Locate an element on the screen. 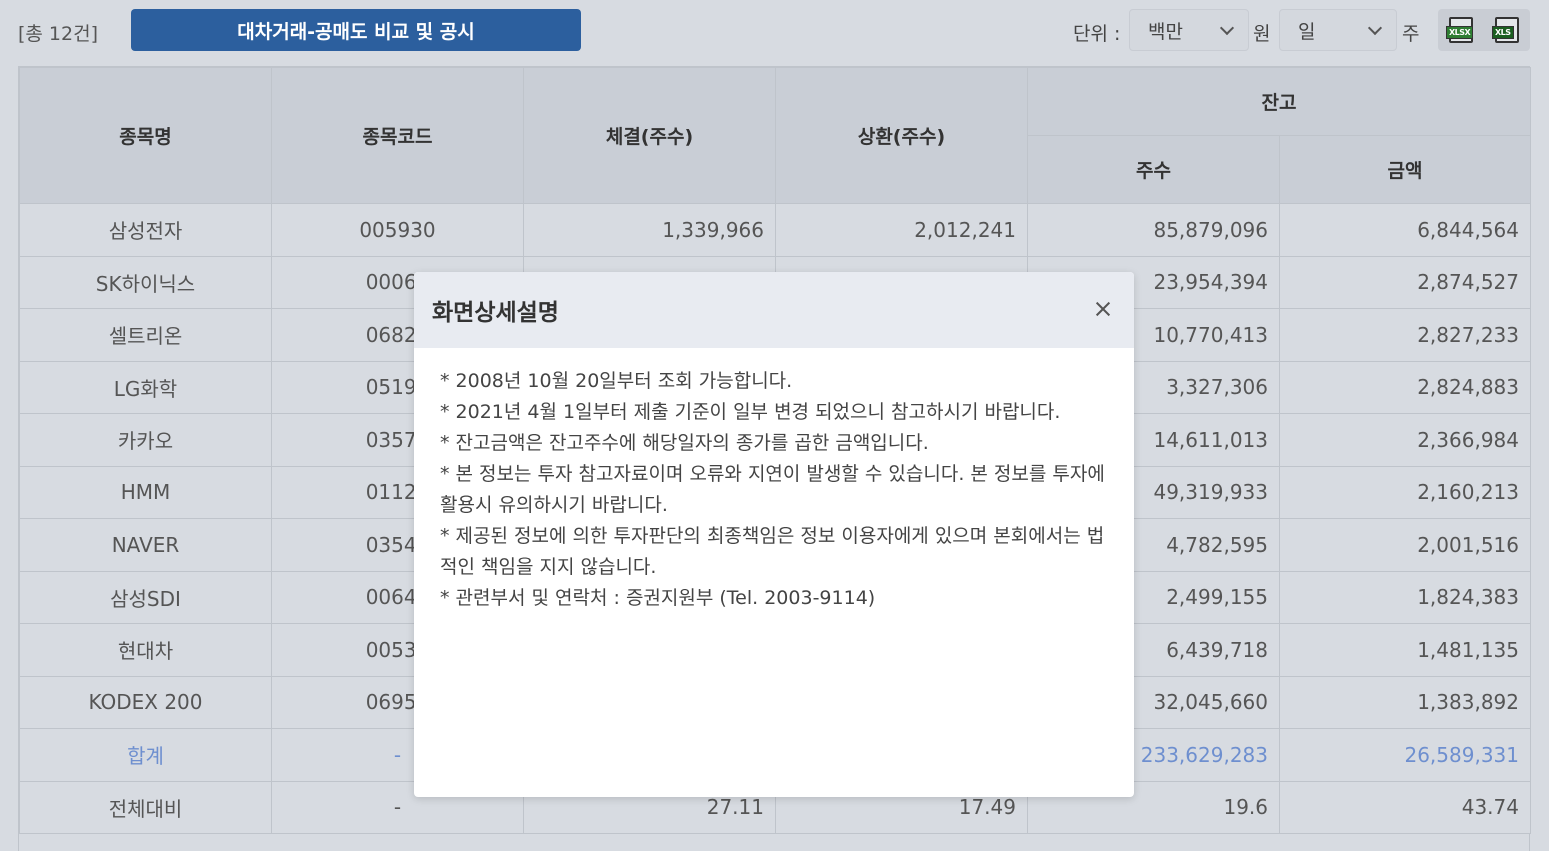  cell-name: 합계 is located at coordinates (145, 755).